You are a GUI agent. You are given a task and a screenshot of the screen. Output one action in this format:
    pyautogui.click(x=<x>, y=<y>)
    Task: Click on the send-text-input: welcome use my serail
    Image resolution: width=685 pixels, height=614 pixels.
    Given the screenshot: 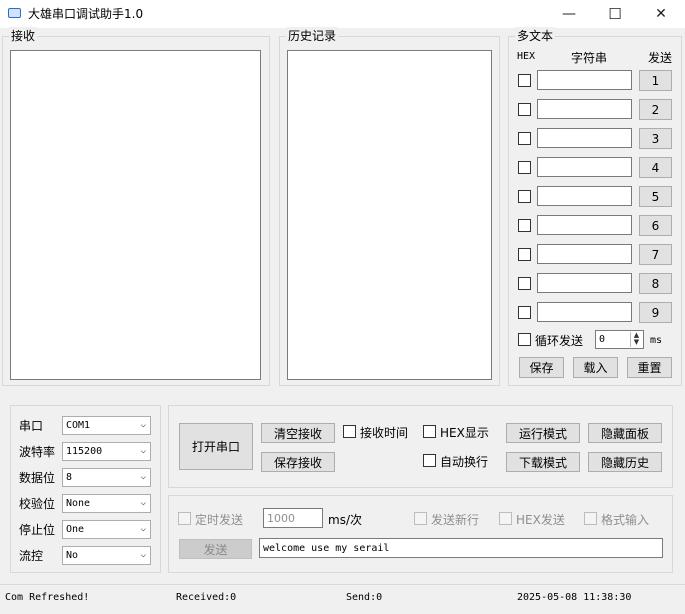 What is the action you would take?
    pyautogui.click(x=461, y=548)
    